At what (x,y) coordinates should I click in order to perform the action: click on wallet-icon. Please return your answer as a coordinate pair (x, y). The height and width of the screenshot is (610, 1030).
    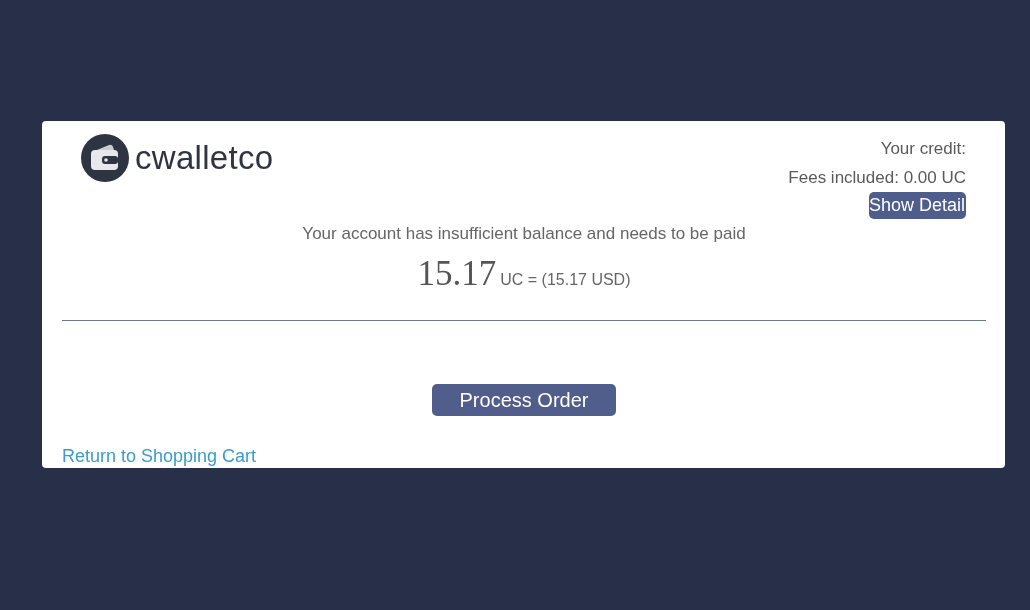
    Looking at the image, I should click on (105, 158).